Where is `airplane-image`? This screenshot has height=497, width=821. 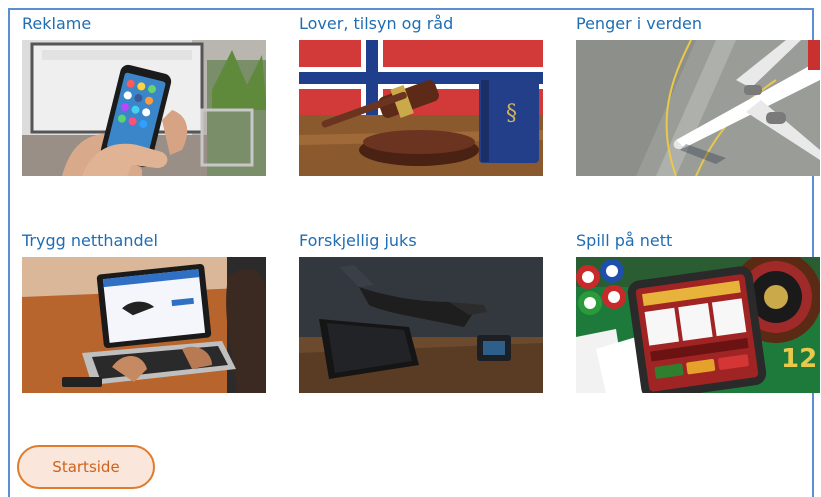
airplane-image is located at coordinates (698, 108).